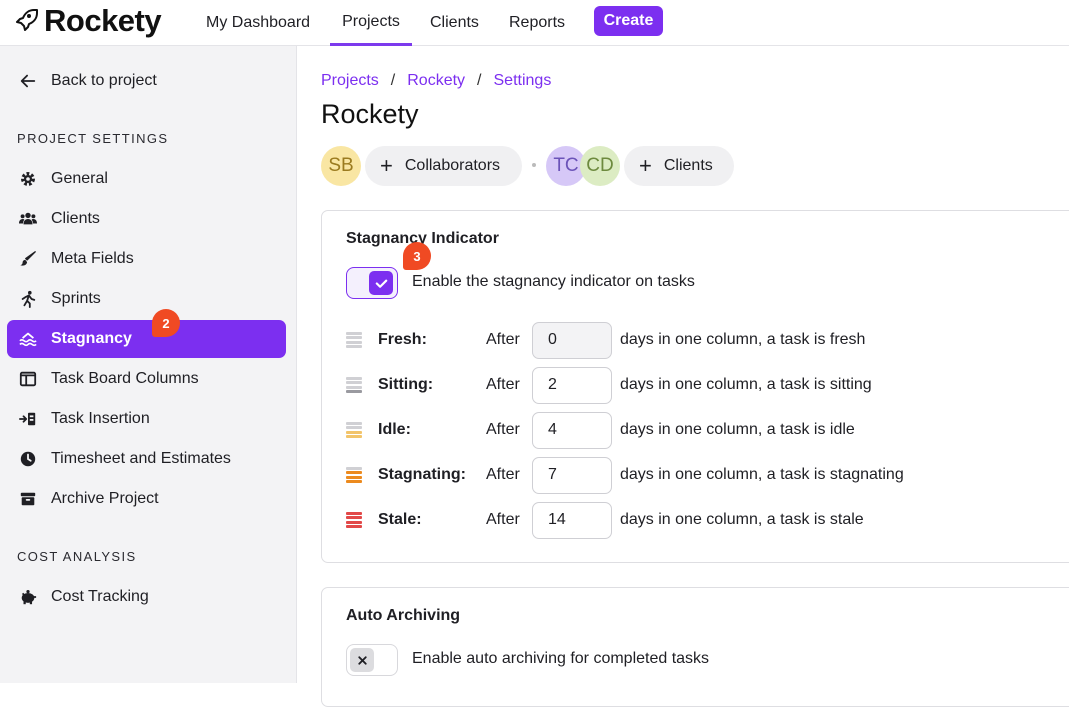 This screenshot has width=1069, height=707. Describe the element at coordinates (28, 179) in the screenshot. I see `gear-icon` at that location.